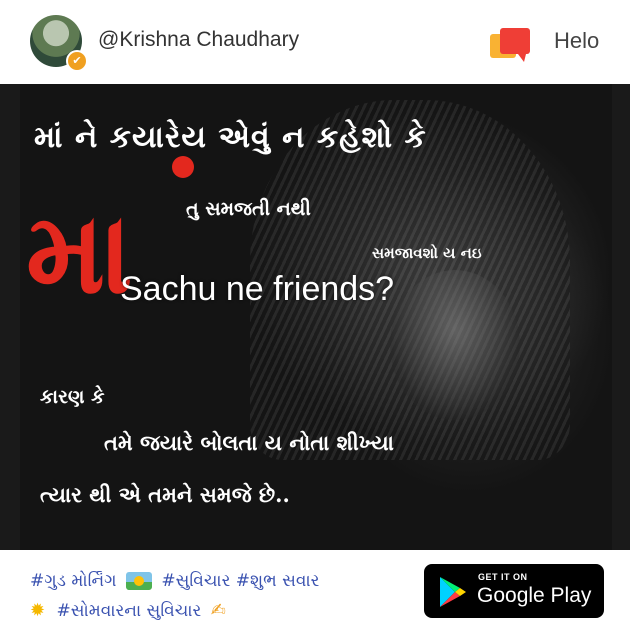 Image resolution: width=630 pixels, height=630 pixels. What do you see at coordinates (129, 611) in the screenshot?
I see `hashtag-somvar-suvichar: #સોમવારના સુવિચાર` at bounding box center [129, 611].